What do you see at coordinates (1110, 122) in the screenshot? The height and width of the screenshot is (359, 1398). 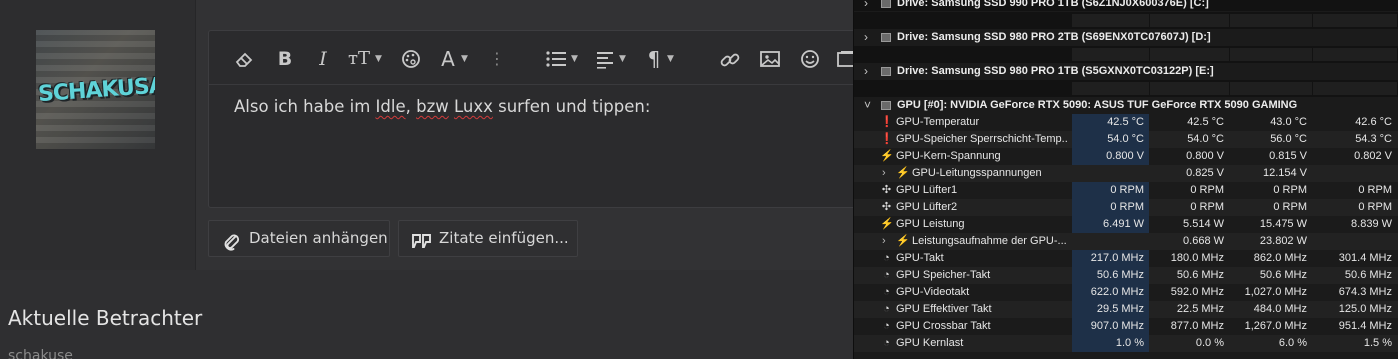 I see `sensor-value-current: 42.5 °C` at bounding box center [1110, 122].